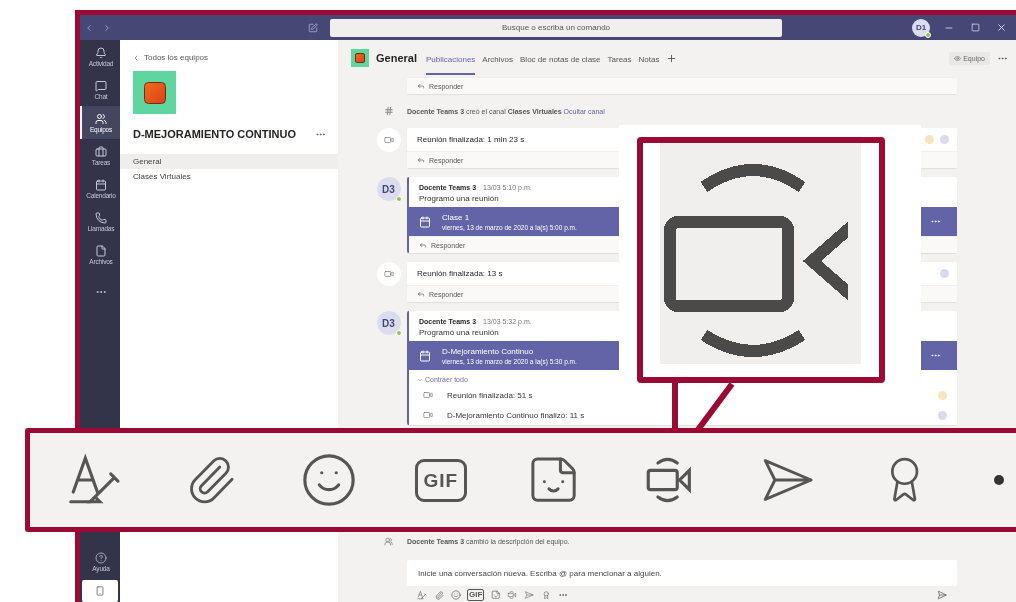 The width and height of the screenshot is (1016, 602). What do you see at coordinates (682, 573) in the screenshot?
I see `compose-field: Inicie una conversación nueva. Escriba @ para mencionar a alguien.` at bounding box center [682, 573].